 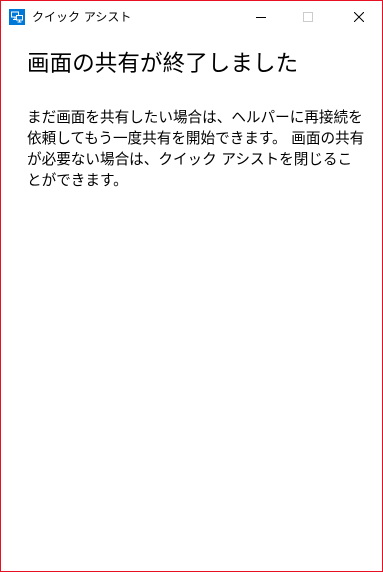 I want to click on minimize-icon, so click(x=261, y=16).